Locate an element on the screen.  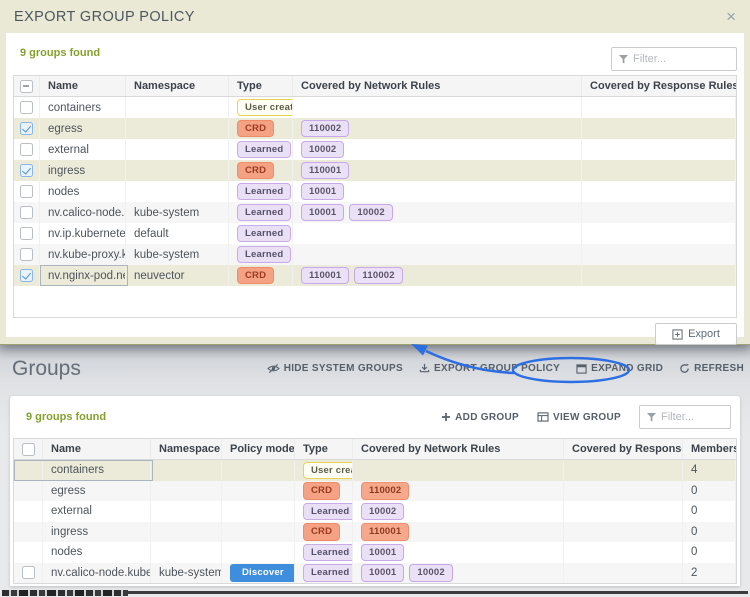
namespace-cell: default is located at coordinates (177, 233).